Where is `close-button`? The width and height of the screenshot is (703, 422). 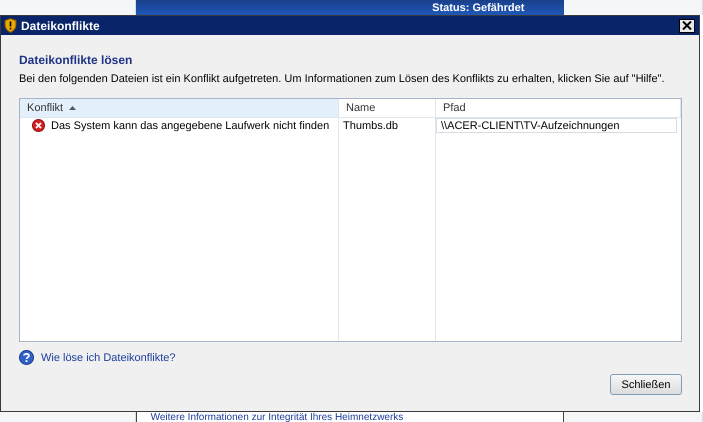 close-button is located at coordinates (687, 25).